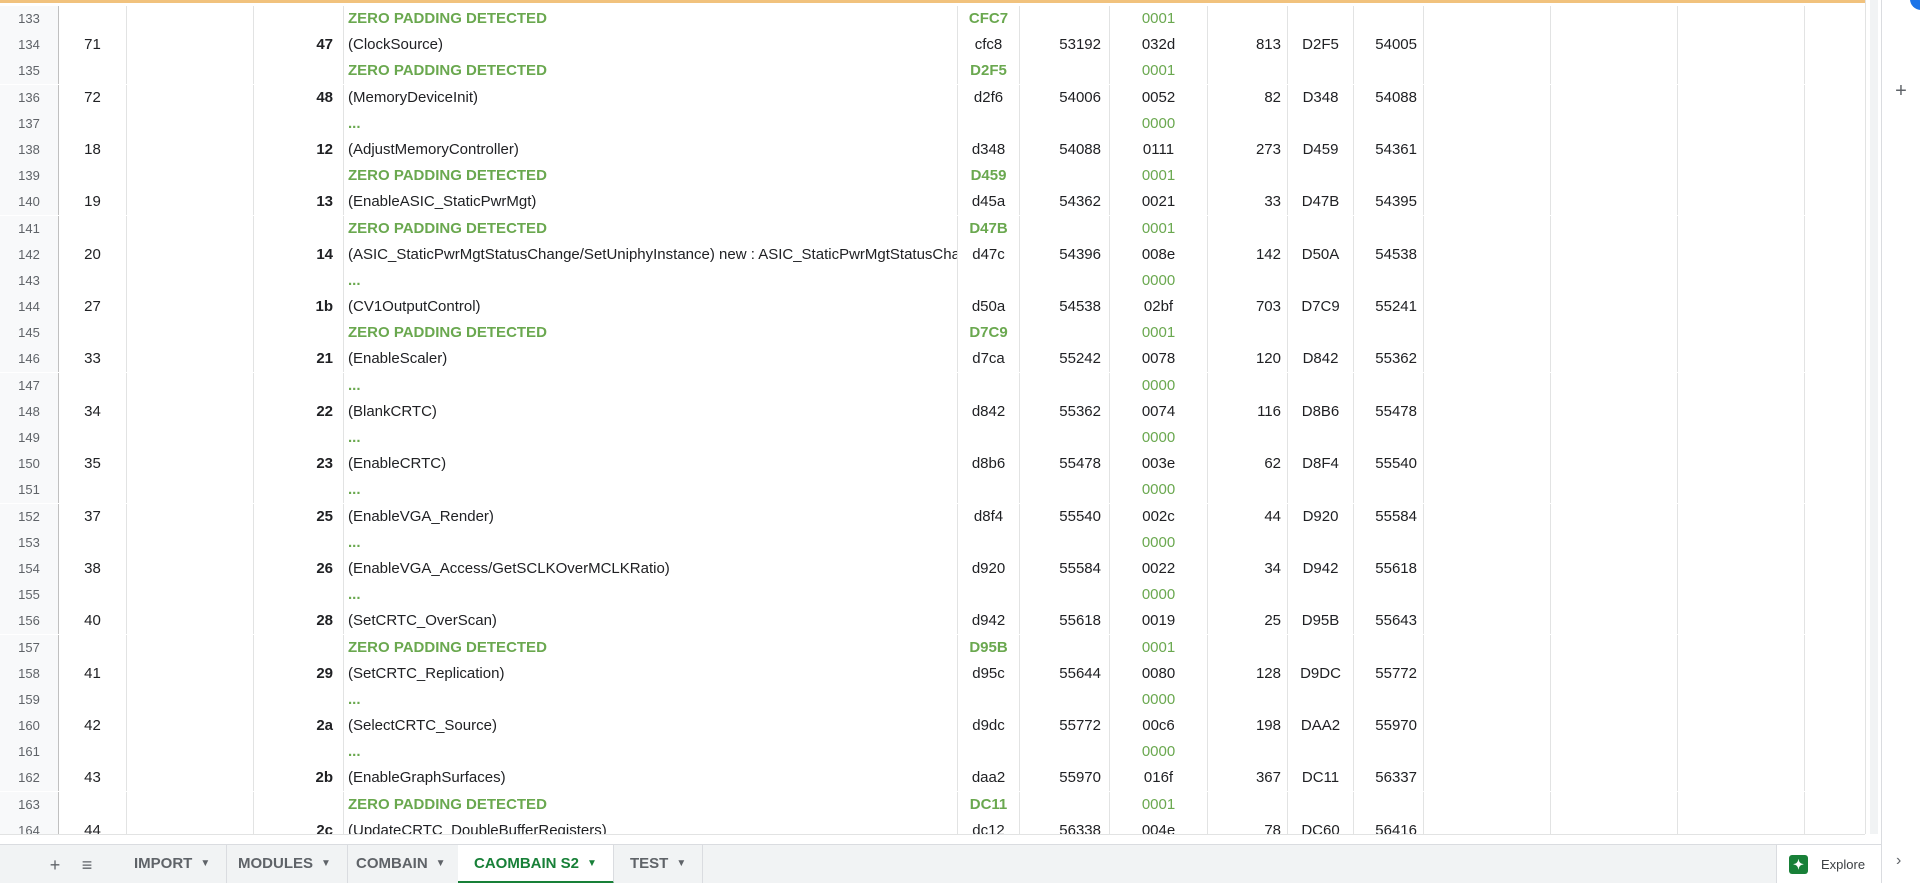 The width and height of the screenshot is (1920, 883). What do you see at coordinates (1389, 778) in the screenshot?
I see `cell-end-dec: 56337` at bounding box center [1389, 778].